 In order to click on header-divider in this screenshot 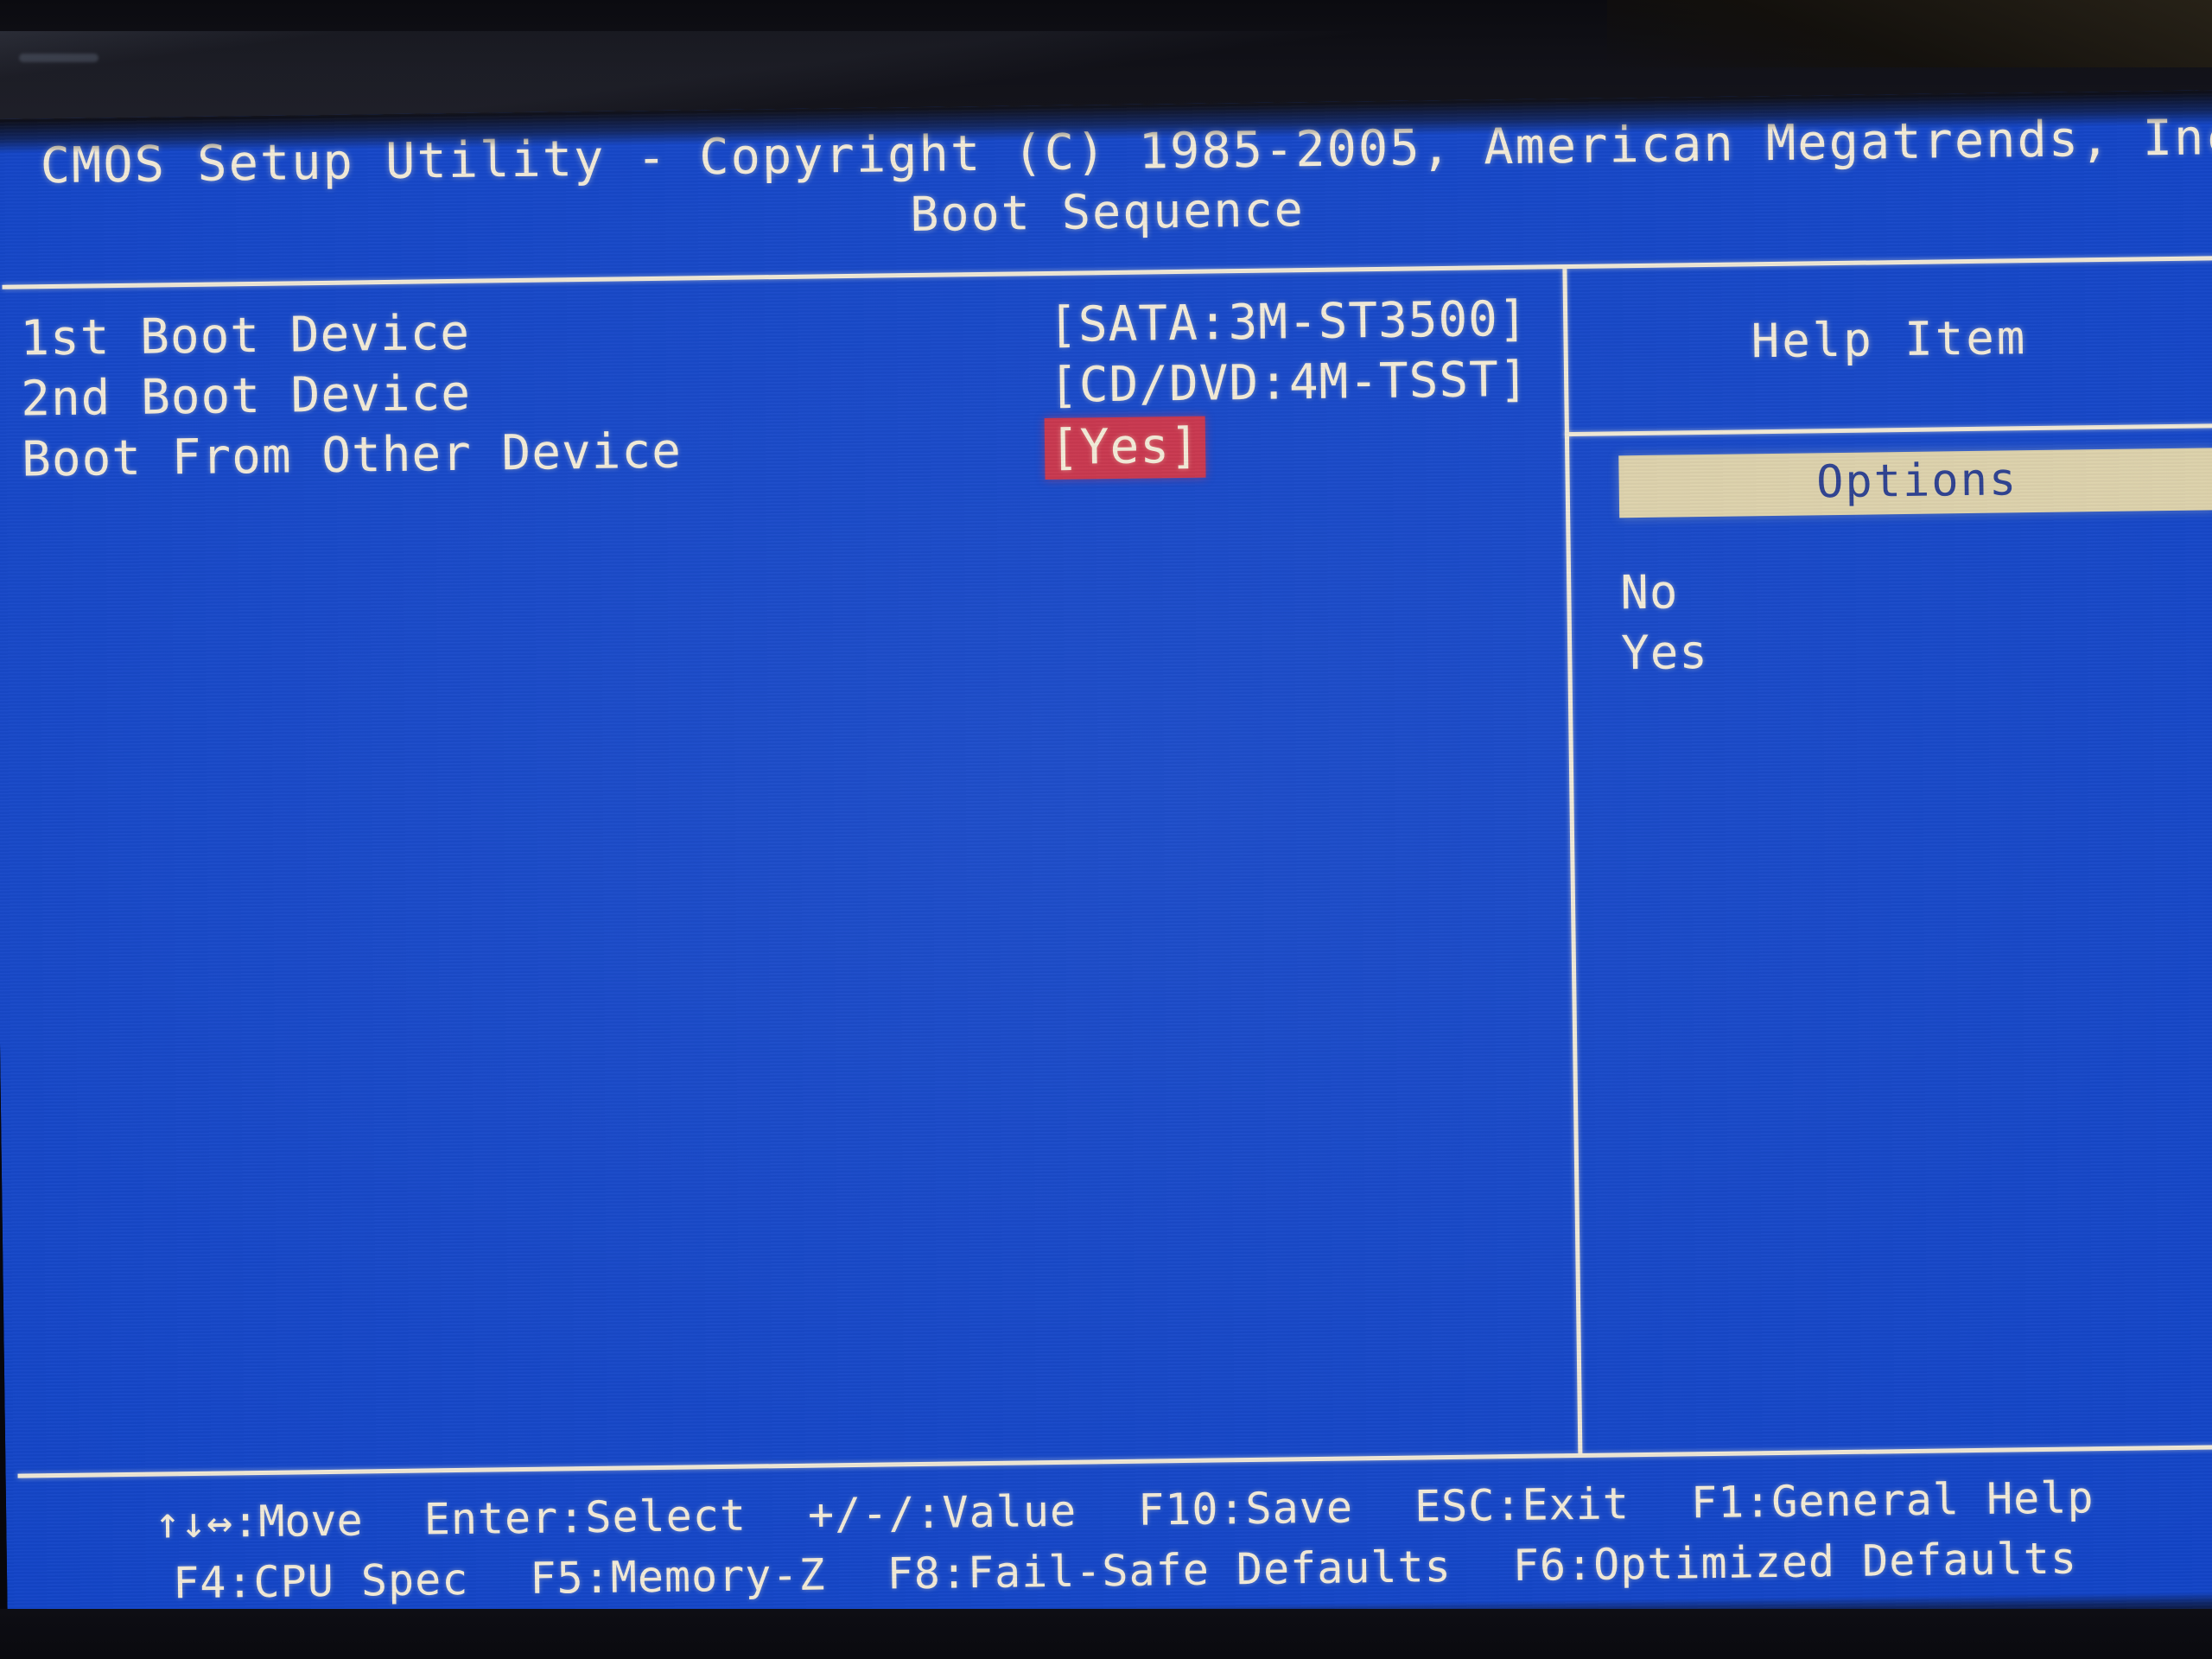, I will do `click(1107, 272)`.